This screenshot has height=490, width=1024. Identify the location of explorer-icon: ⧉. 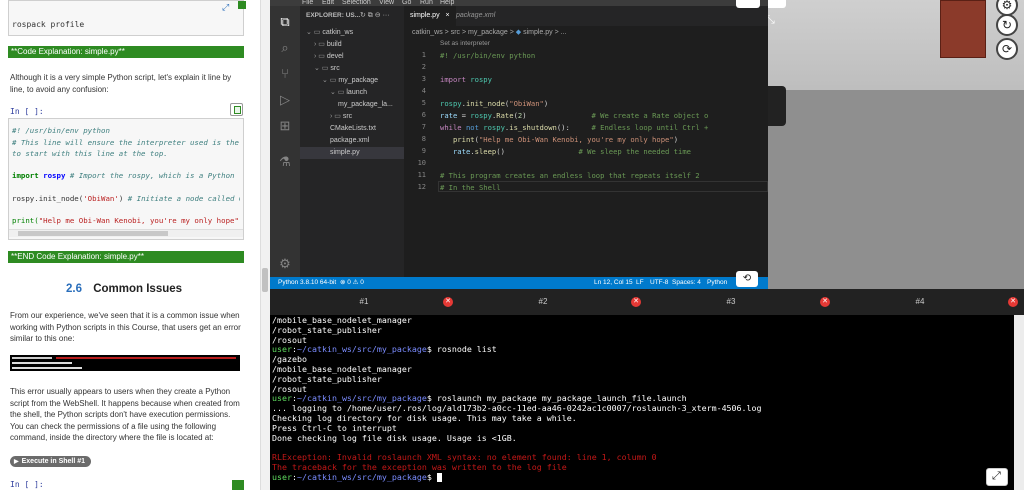
(285, 22).